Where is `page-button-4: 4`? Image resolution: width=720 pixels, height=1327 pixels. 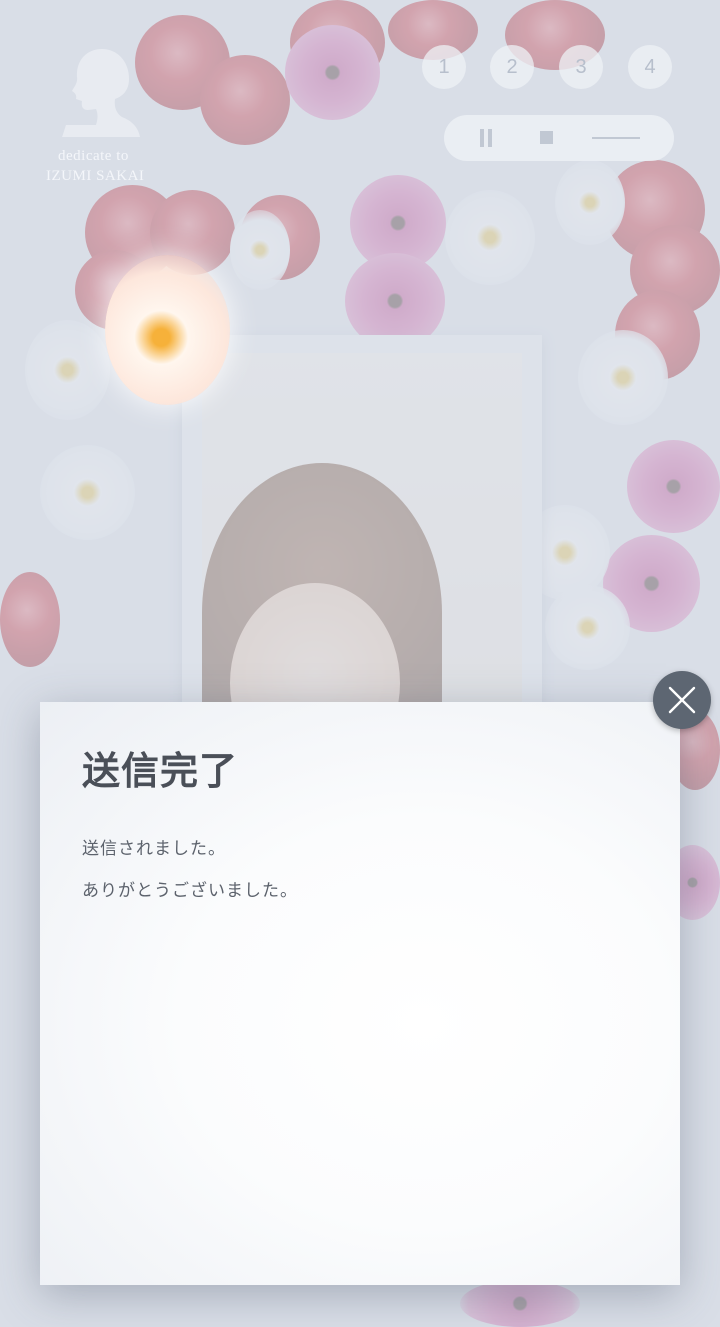 page-button-4: 4 is located at coordinates (650, 67).